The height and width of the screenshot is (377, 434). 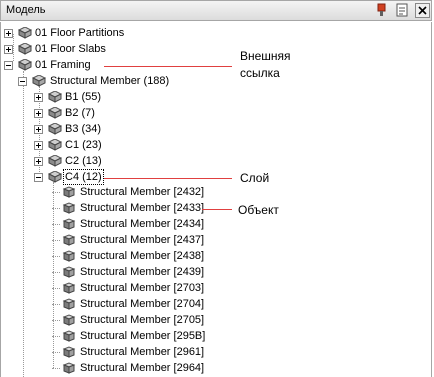 I want to click on tree-item-member: Structural Member [2439], so click(x=142, y=272).